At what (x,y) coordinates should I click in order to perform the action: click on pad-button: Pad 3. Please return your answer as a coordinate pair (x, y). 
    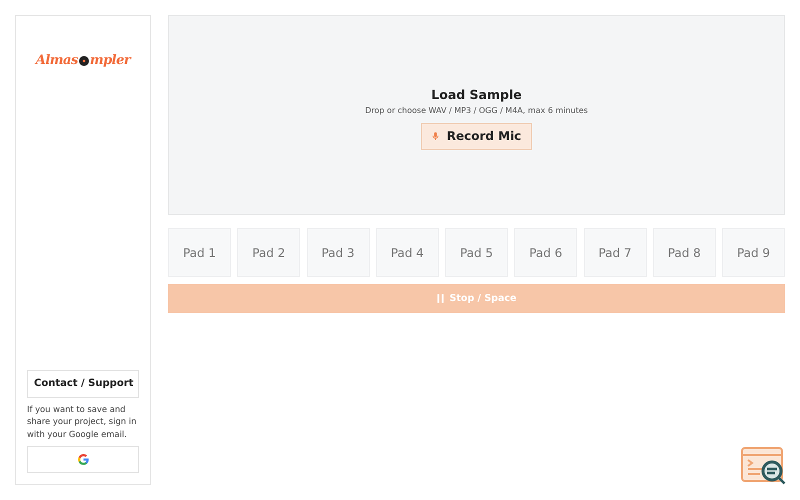
    Looking at the image, I should click on (338, 252).